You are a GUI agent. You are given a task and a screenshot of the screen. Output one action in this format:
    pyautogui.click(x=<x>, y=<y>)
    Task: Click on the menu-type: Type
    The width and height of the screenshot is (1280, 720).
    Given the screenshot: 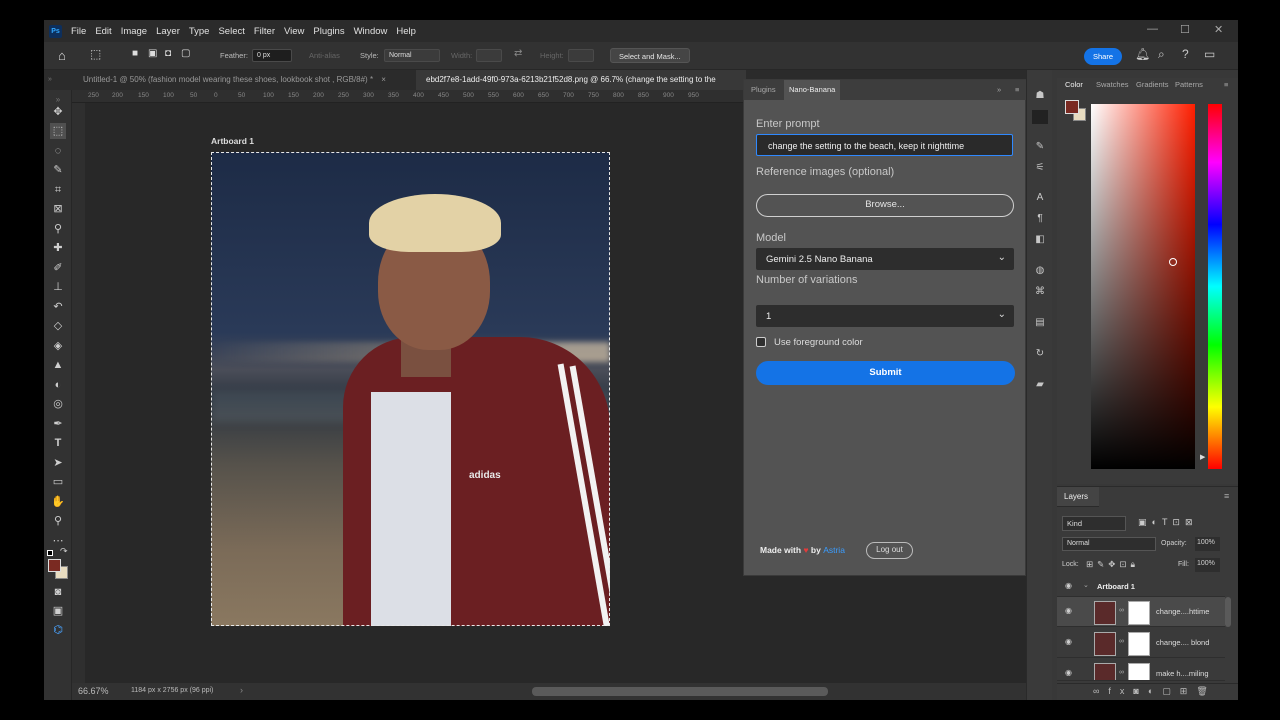 What is the action you would take?
    pyautogui.click(x=199, y=31)
    